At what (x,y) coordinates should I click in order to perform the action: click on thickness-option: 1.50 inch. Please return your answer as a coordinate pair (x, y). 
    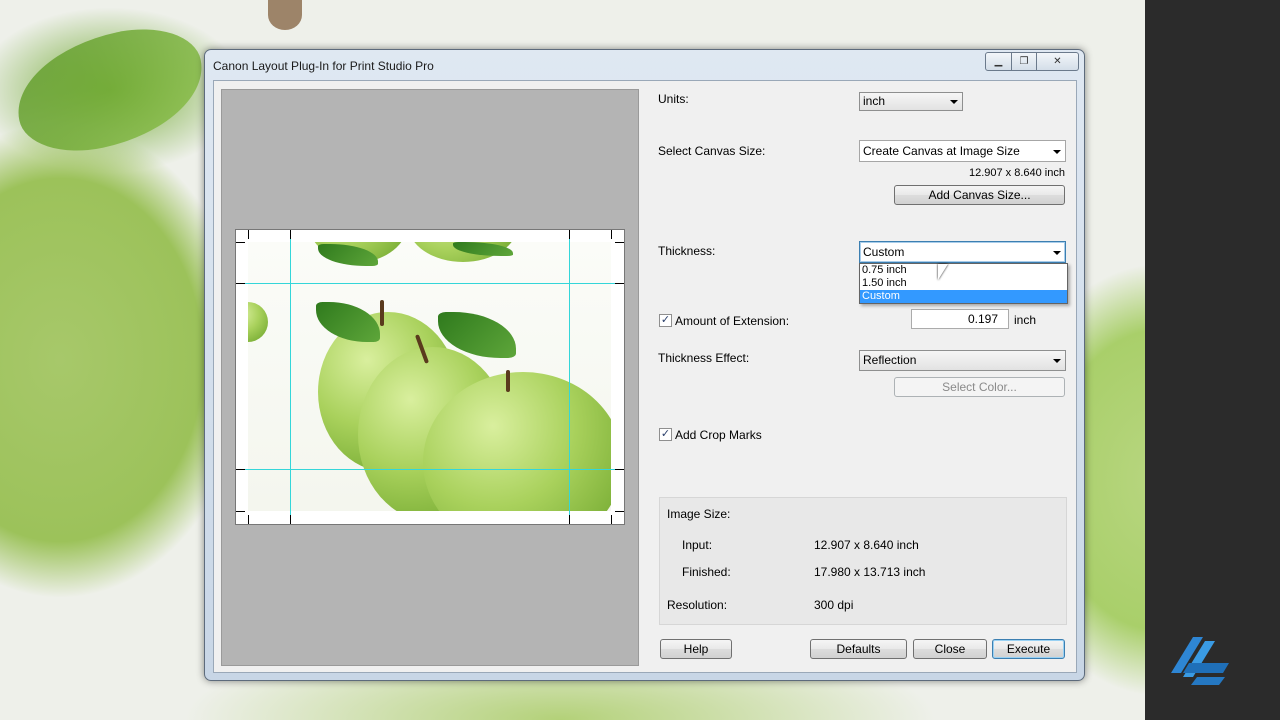
    Looking at the image, I should click on (963, 283).